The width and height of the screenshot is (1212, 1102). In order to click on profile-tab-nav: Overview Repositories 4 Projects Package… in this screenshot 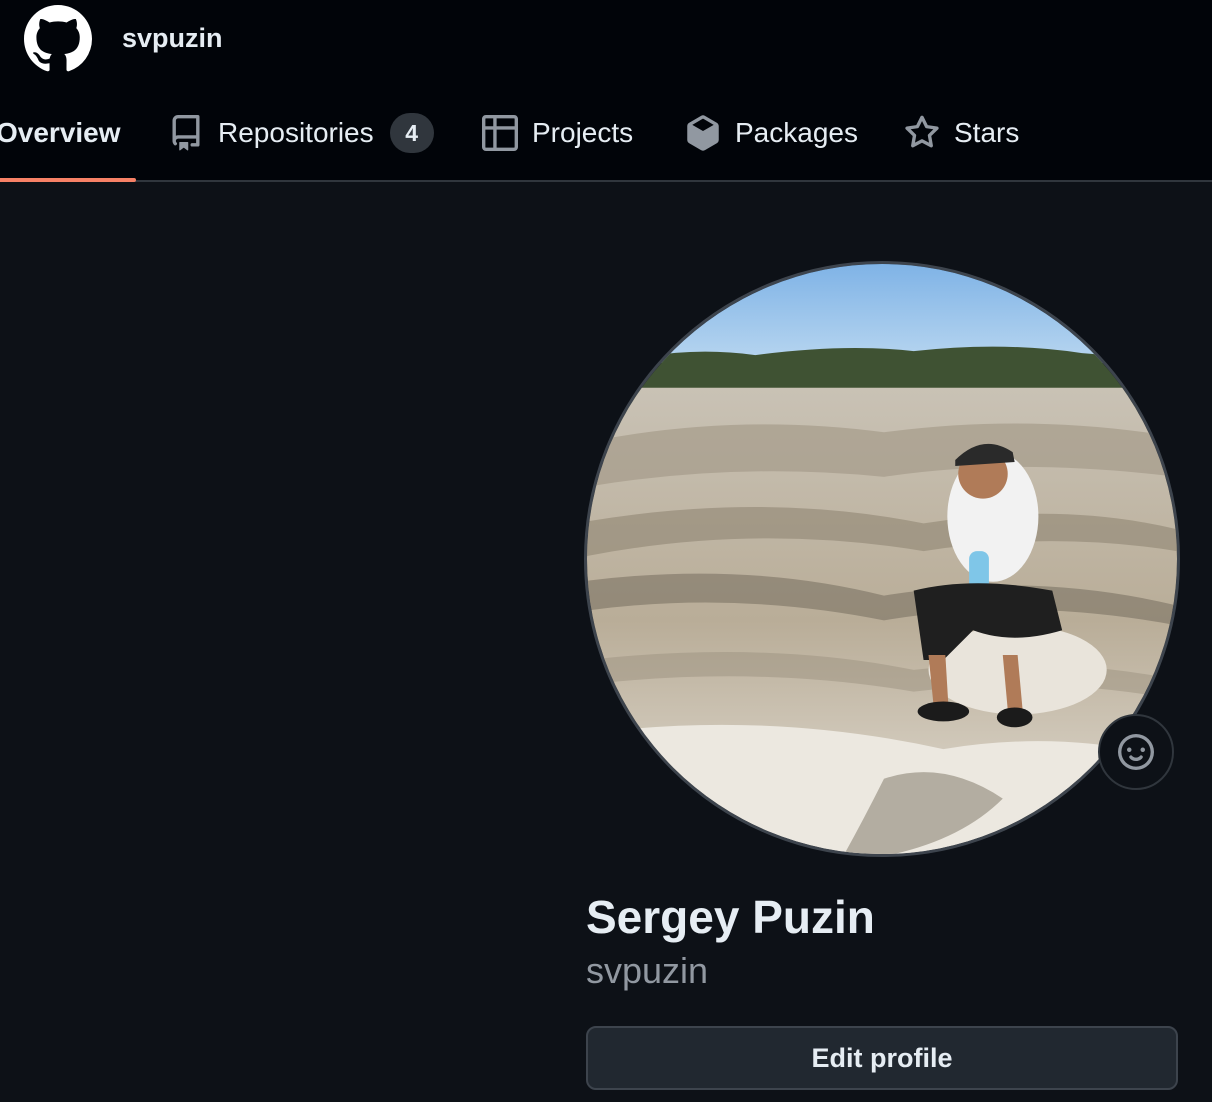, I will do `click(606, 134)`.